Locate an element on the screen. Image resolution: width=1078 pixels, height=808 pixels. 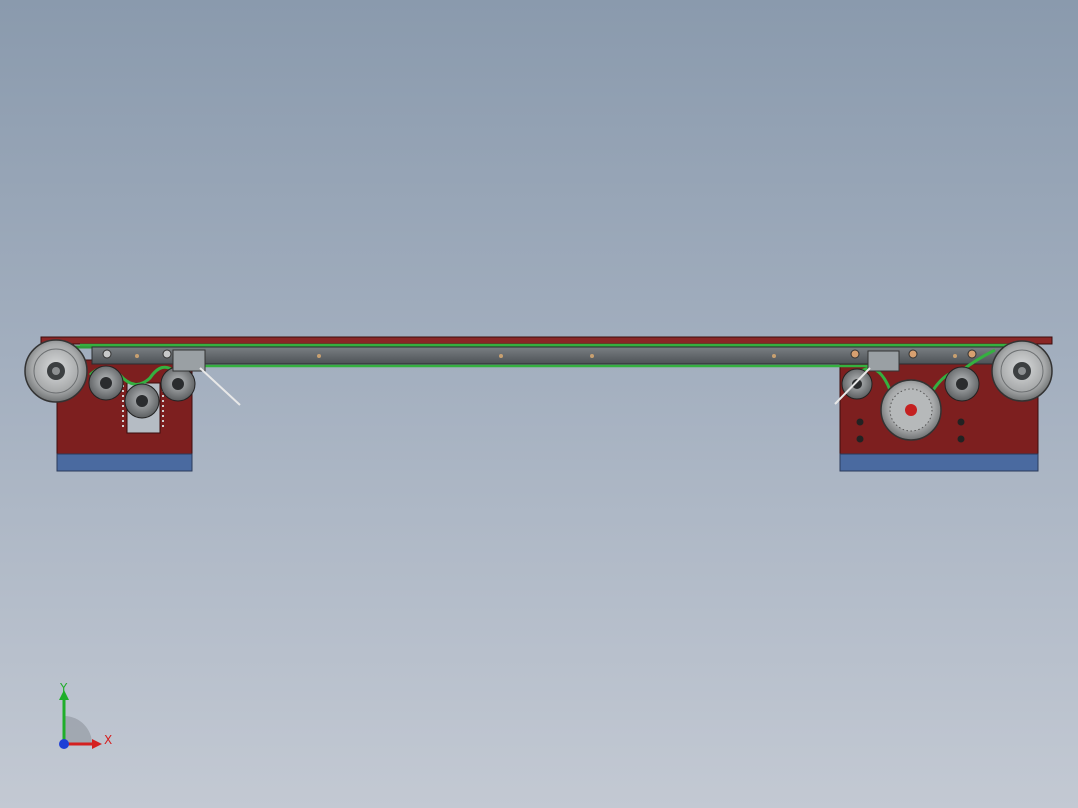
y-axis-label: Y is located at coordinates (63, 688).